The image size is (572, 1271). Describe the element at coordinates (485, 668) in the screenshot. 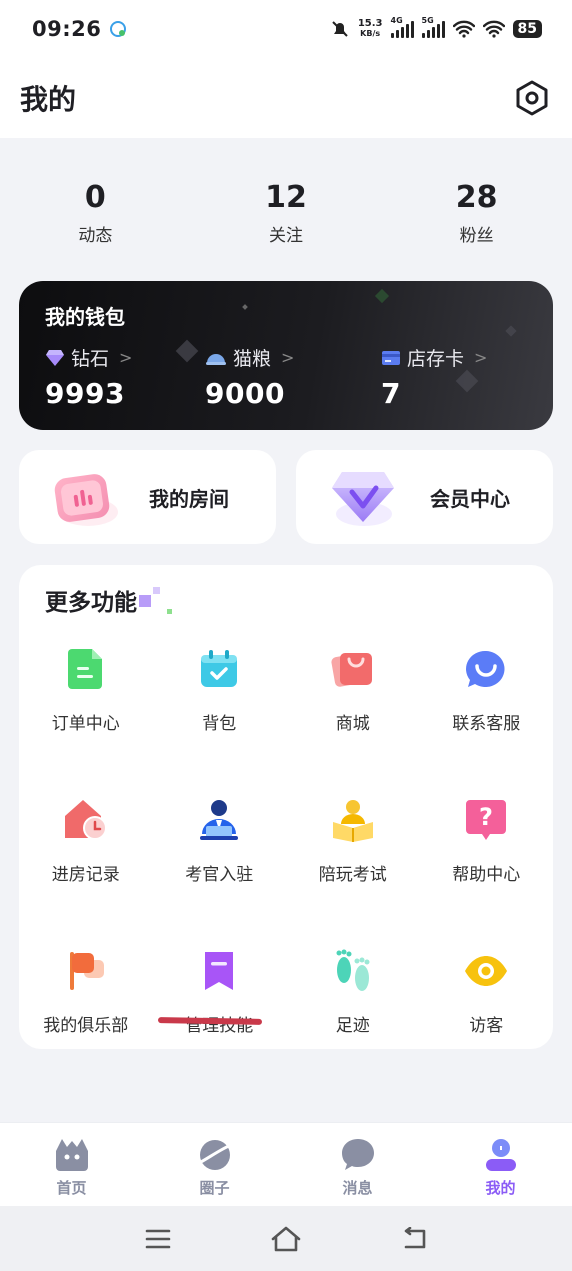

I see `customer-service-icon` at that location.